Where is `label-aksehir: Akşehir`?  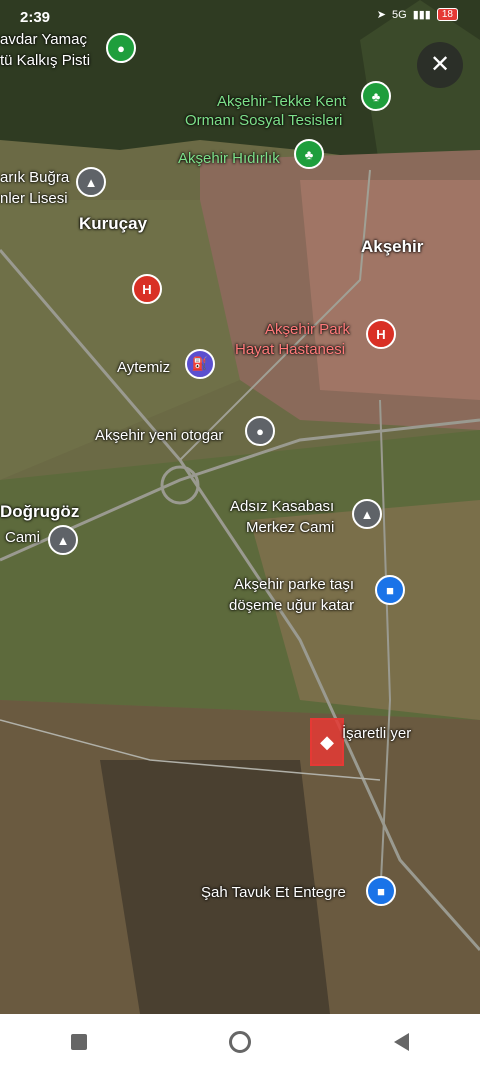 label-aksehir: Akşehir is located at coordinates (392, 246).